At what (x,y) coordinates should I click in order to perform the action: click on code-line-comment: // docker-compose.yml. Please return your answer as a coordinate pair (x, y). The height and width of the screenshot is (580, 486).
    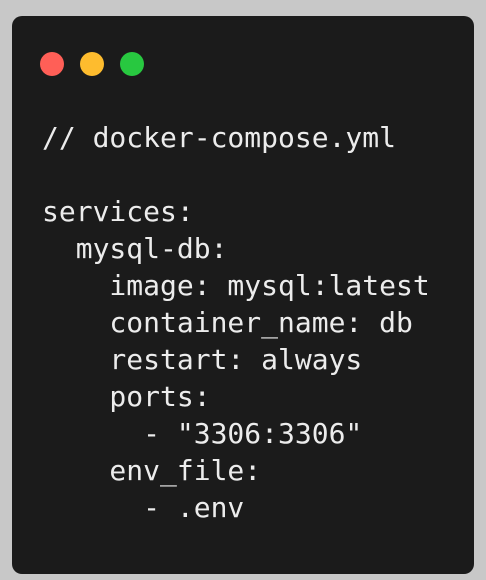
    Looking at the image, I should click on (219, 137).